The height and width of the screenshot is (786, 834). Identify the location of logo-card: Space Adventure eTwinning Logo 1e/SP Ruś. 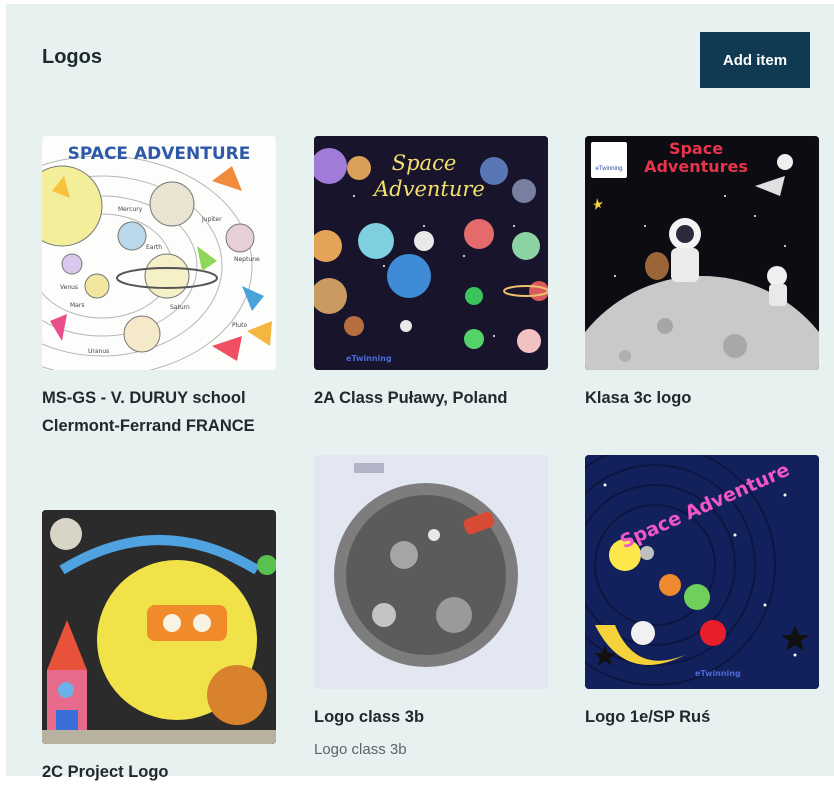
(702, 593).